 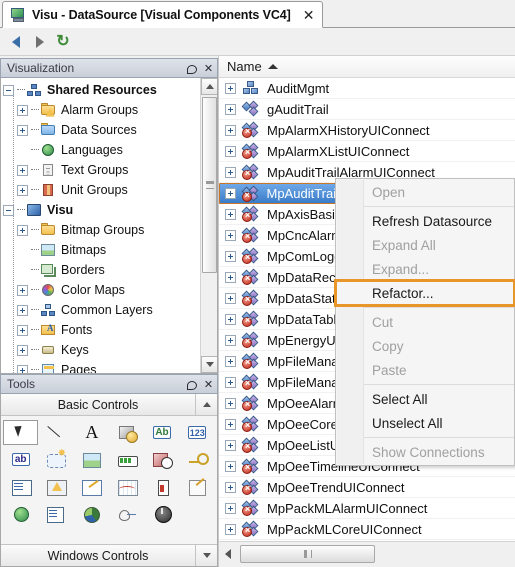 What do you see at coordinates (109, 473) in the screenshot?
I see `tool-grid: Ab 123 ab` at bounding box center [109, 473].